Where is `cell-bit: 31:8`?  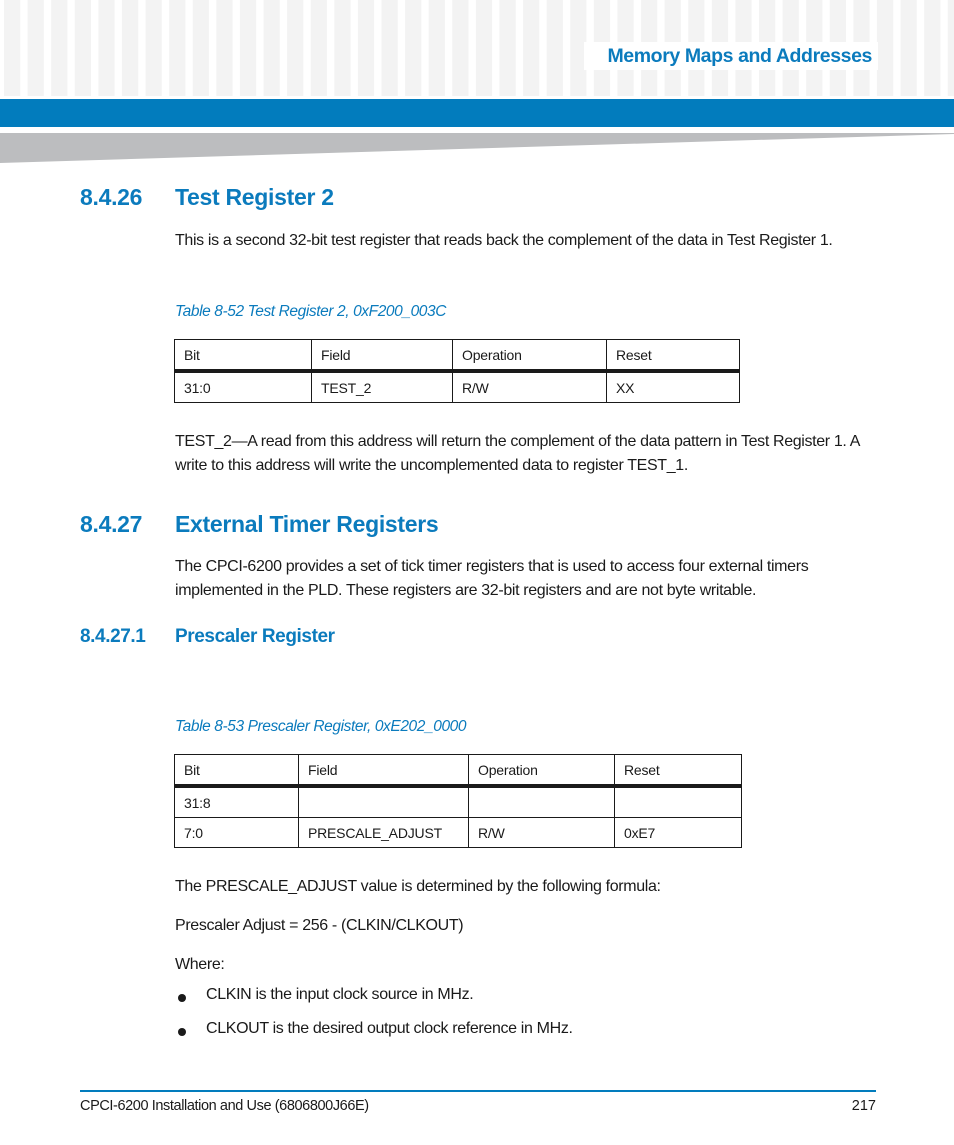
cell-bit: 31:8 is located at coordinates (236, 801).